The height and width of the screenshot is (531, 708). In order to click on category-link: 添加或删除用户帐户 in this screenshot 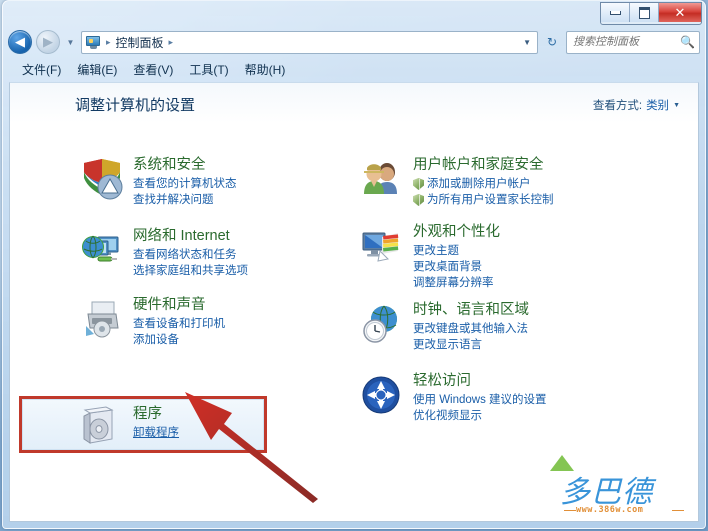, I will do `click(483, 184)`.